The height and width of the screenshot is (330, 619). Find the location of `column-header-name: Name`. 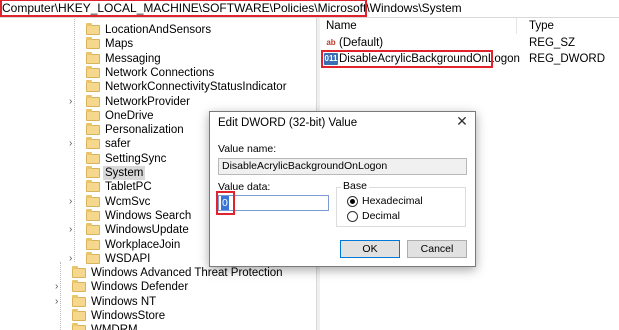

column-header-name: Name is located at coordinates (341, 26).